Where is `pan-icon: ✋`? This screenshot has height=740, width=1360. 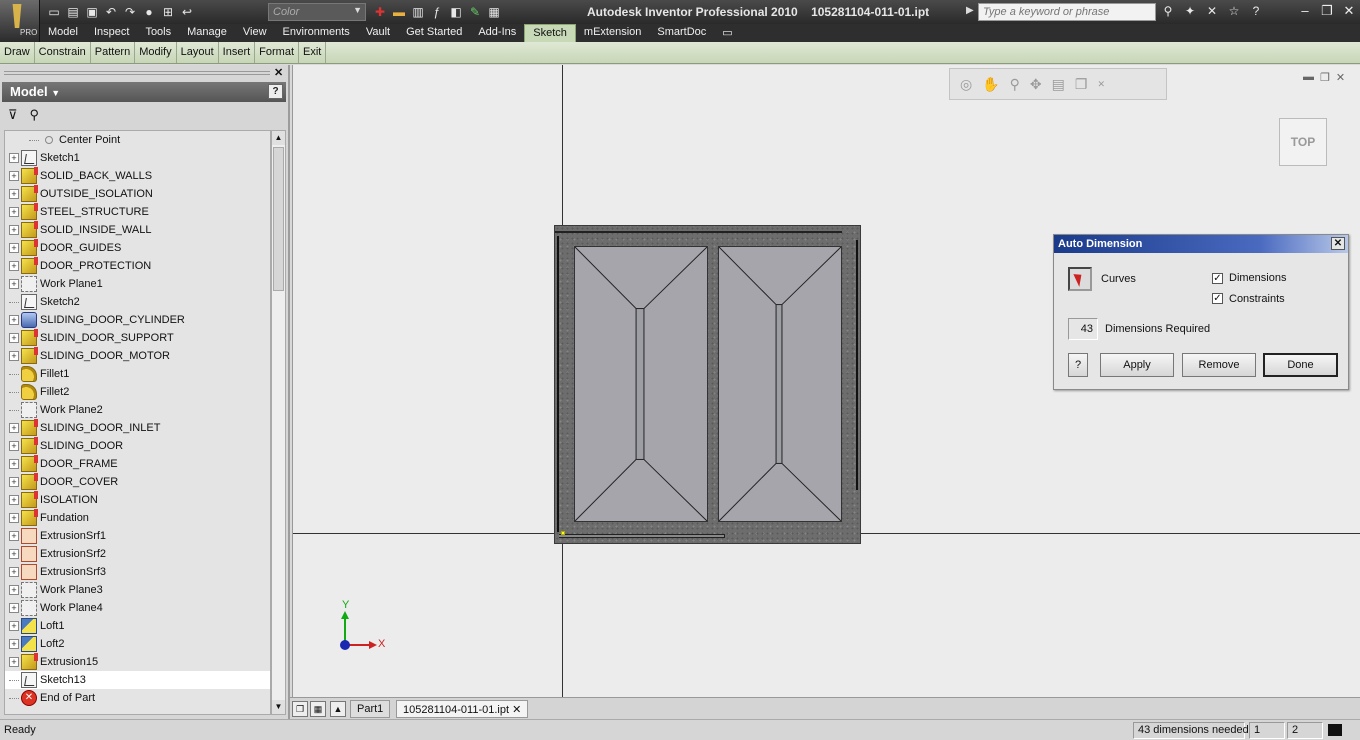
pan-icon: ✋ is located at coordinates (990, 84).